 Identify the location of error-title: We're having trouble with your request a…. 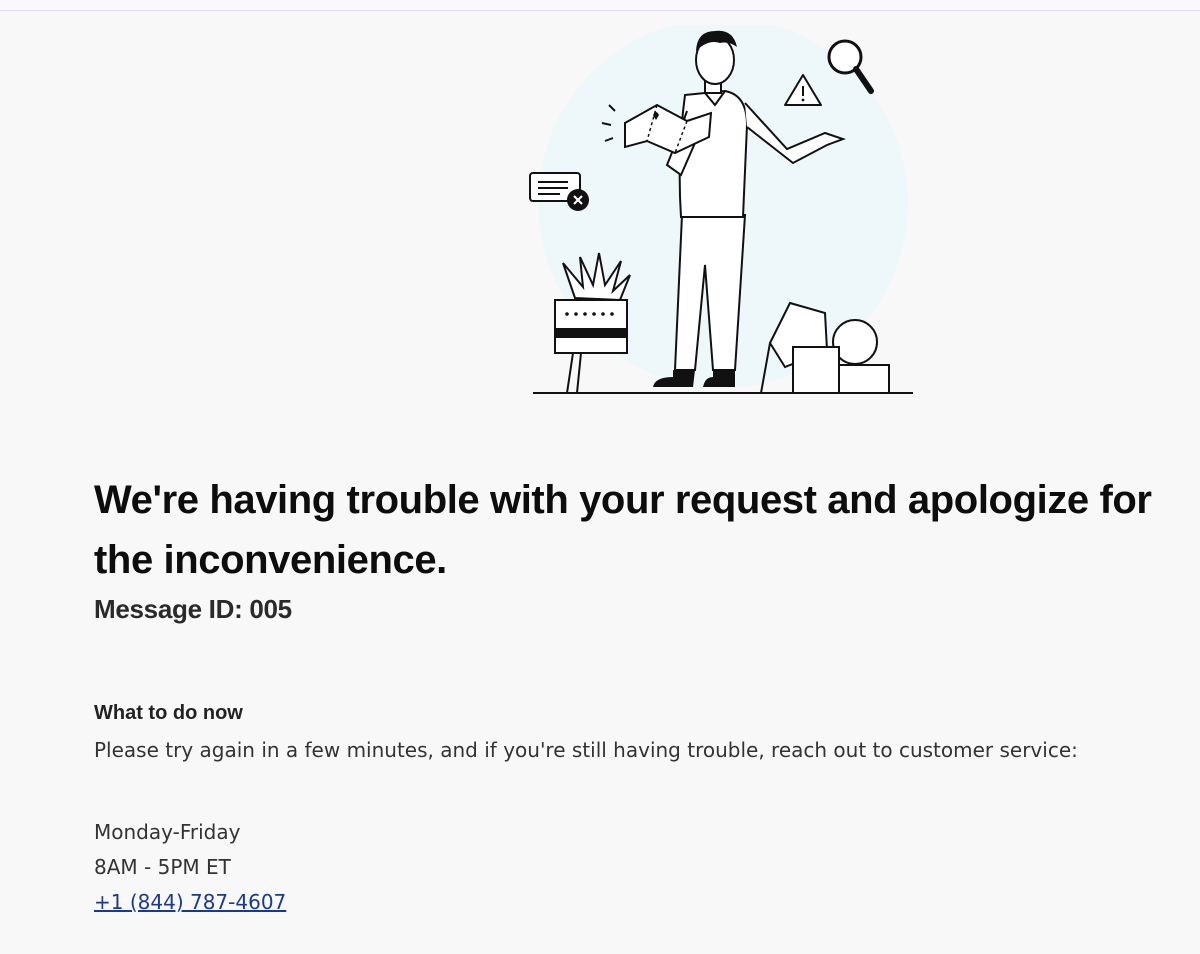
(623, 530).